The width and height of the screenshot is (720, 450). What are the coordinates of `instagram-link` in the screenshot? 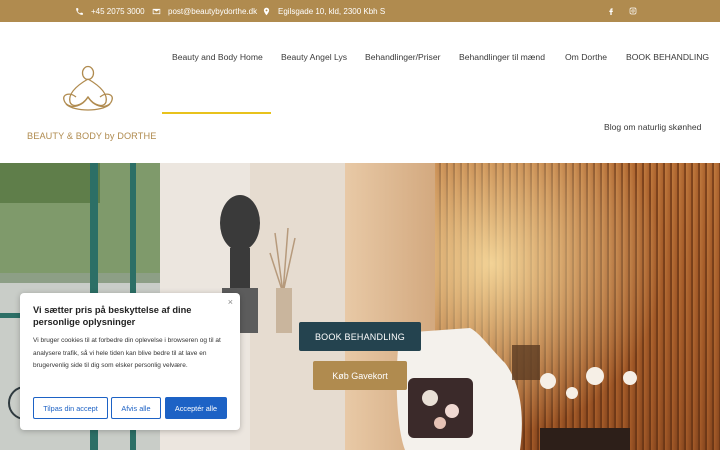 It's located at (633, 11).